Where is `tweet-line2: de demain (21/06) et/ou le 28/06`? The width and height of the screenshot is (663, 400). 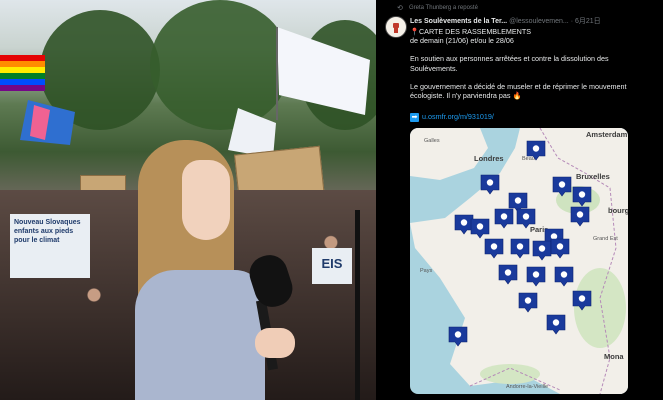
tweet-line2: de demain (21/06) et/ou le 28/06 is located at coordinates (462, 41).